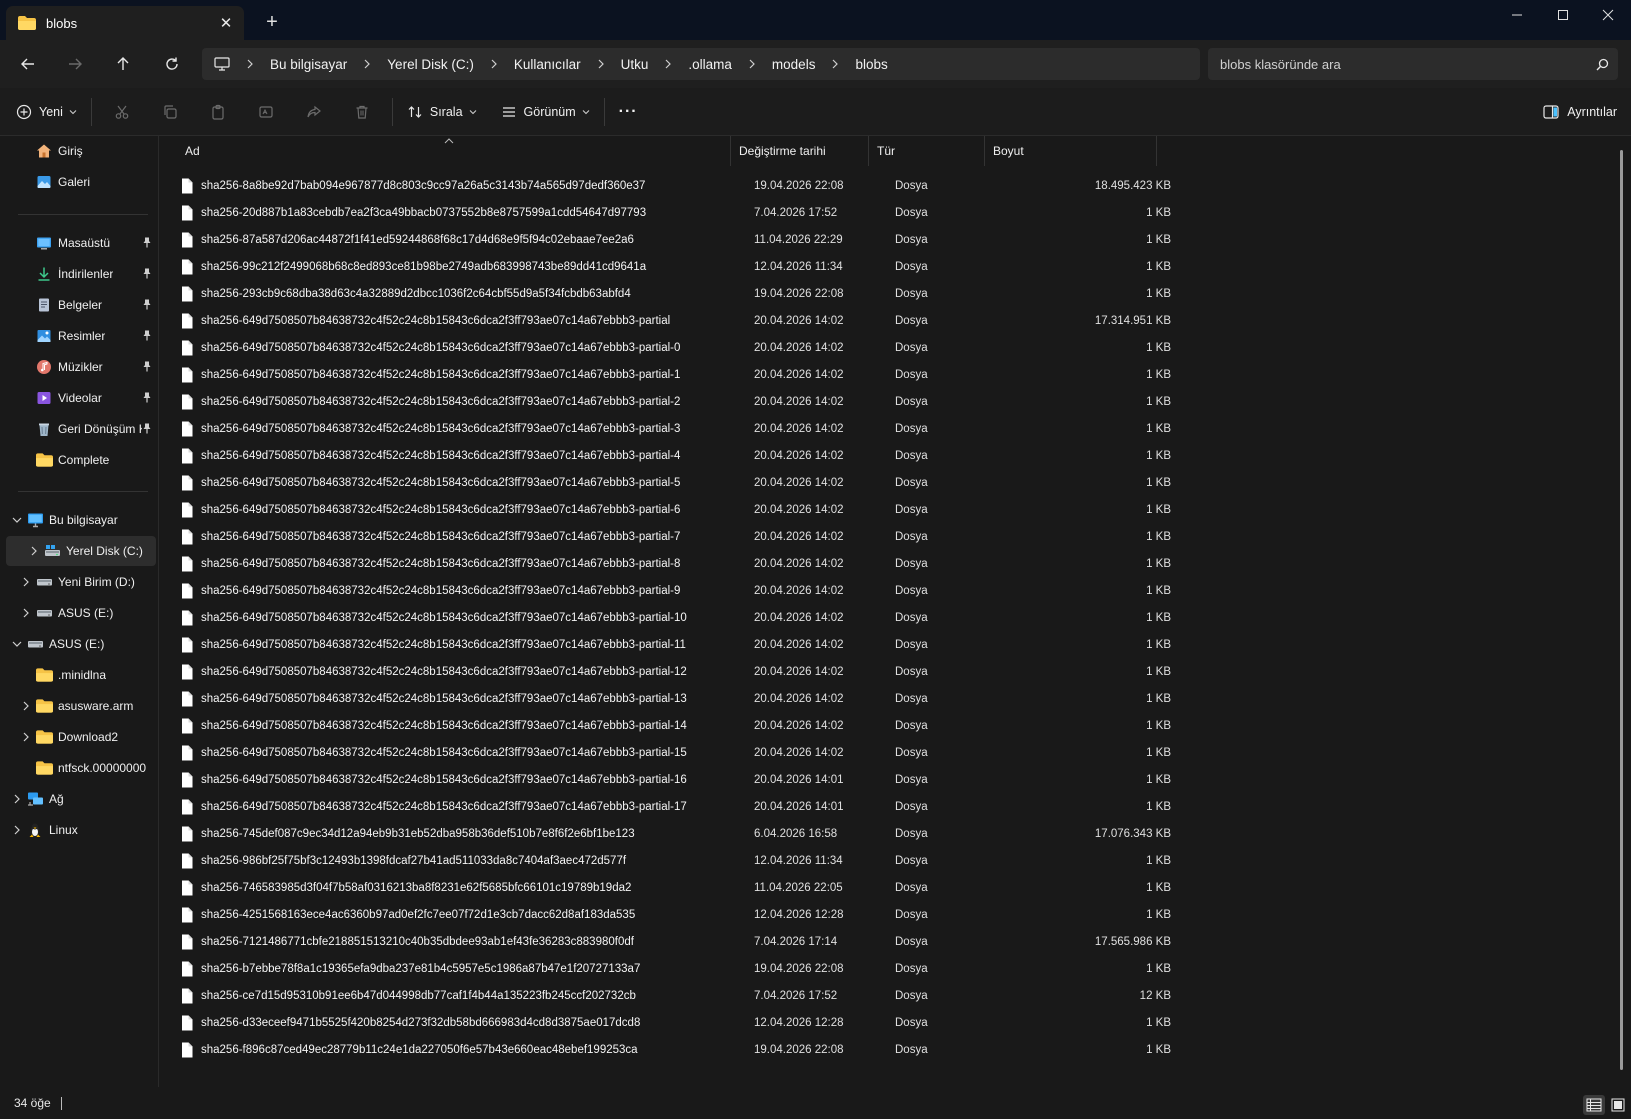  I want to click on search-icon, so click(1602, 64).